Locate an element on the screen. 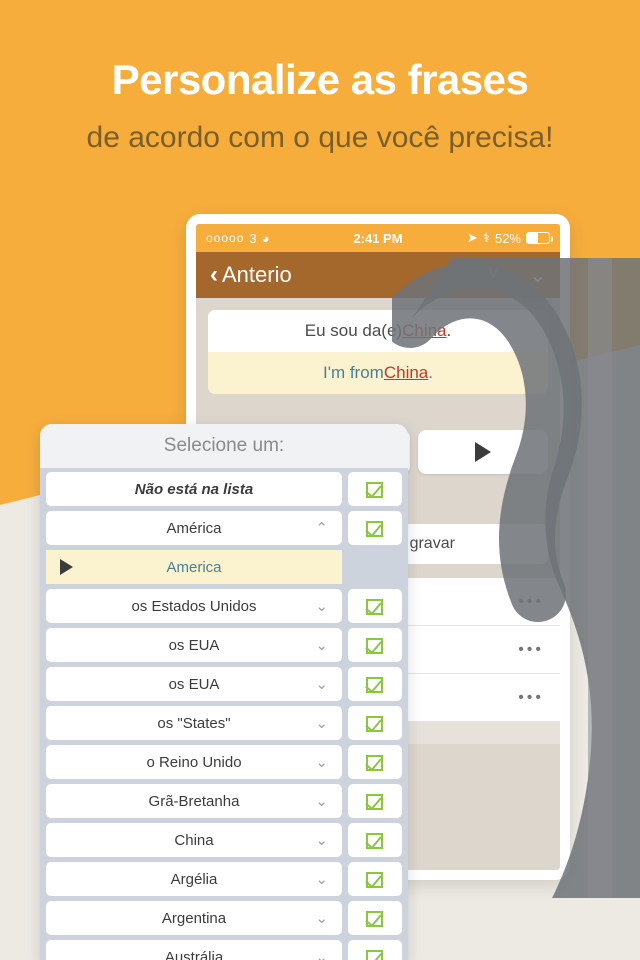  bluetooth-icon: ⚕ is located at coordinates (486, 237).